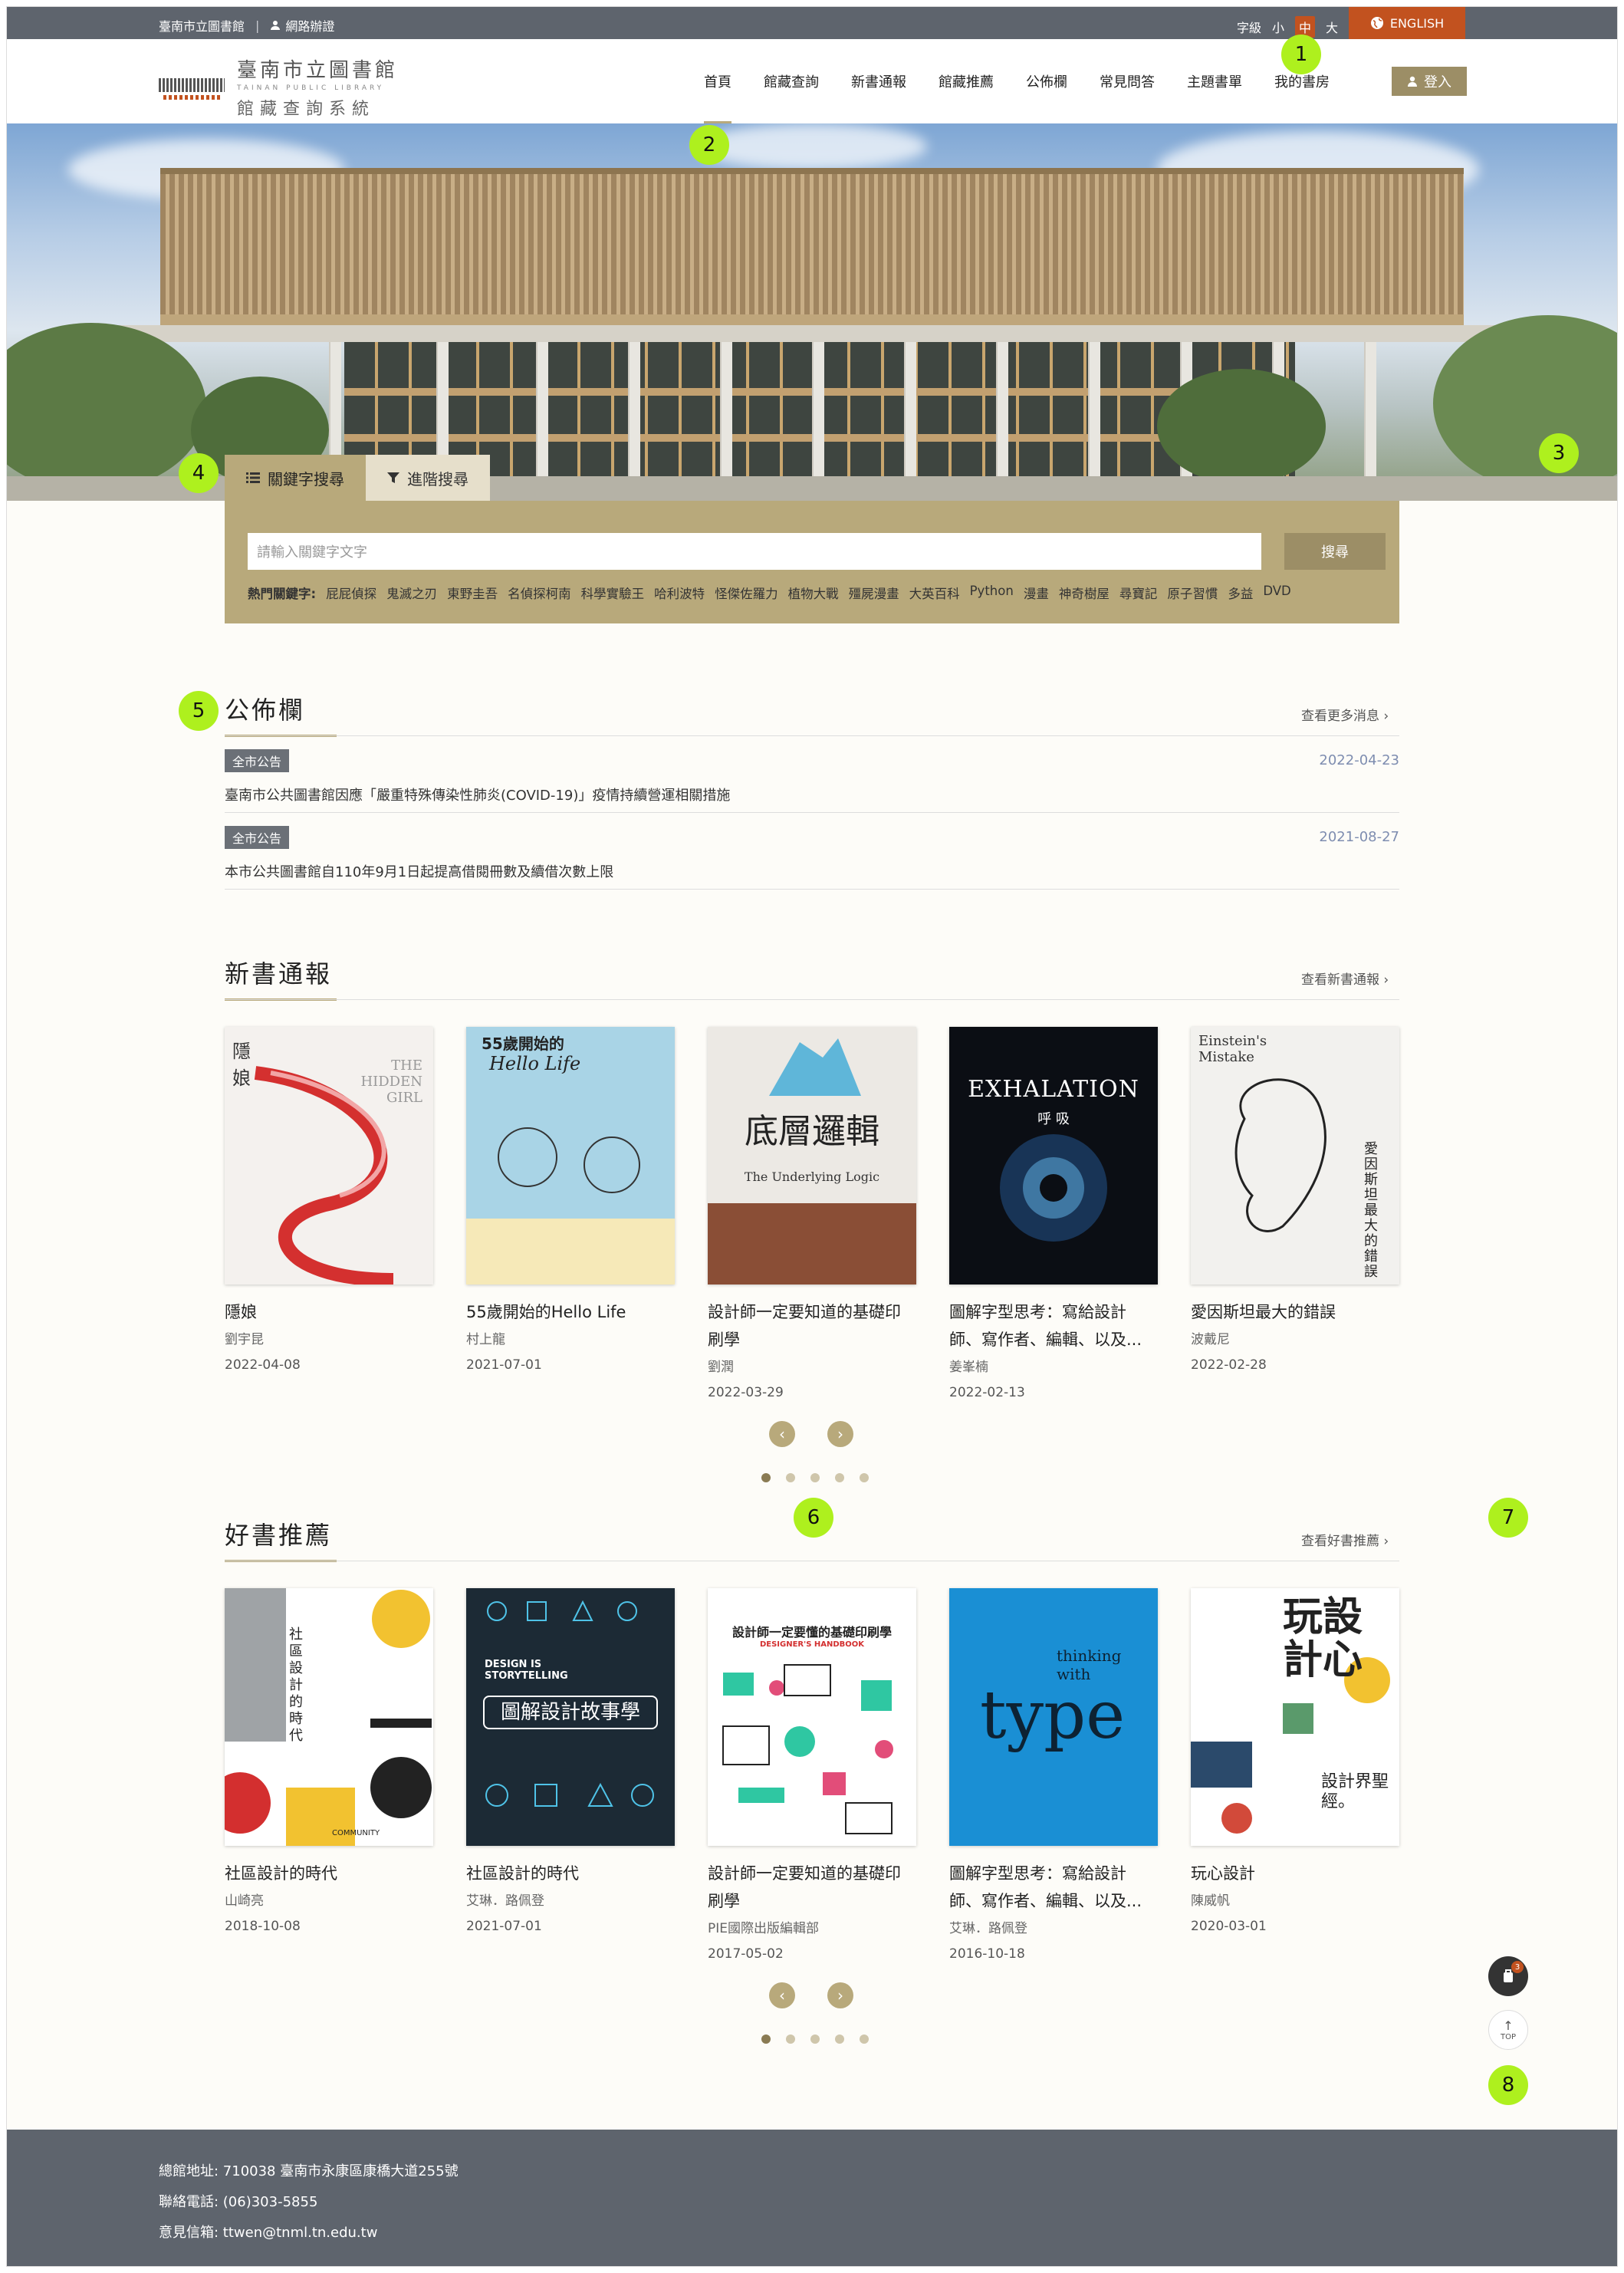 The width and height of the screenshot is (1624, 2273). I want to click on hot-keyword: 屁屁偵探, so click(351, 593).